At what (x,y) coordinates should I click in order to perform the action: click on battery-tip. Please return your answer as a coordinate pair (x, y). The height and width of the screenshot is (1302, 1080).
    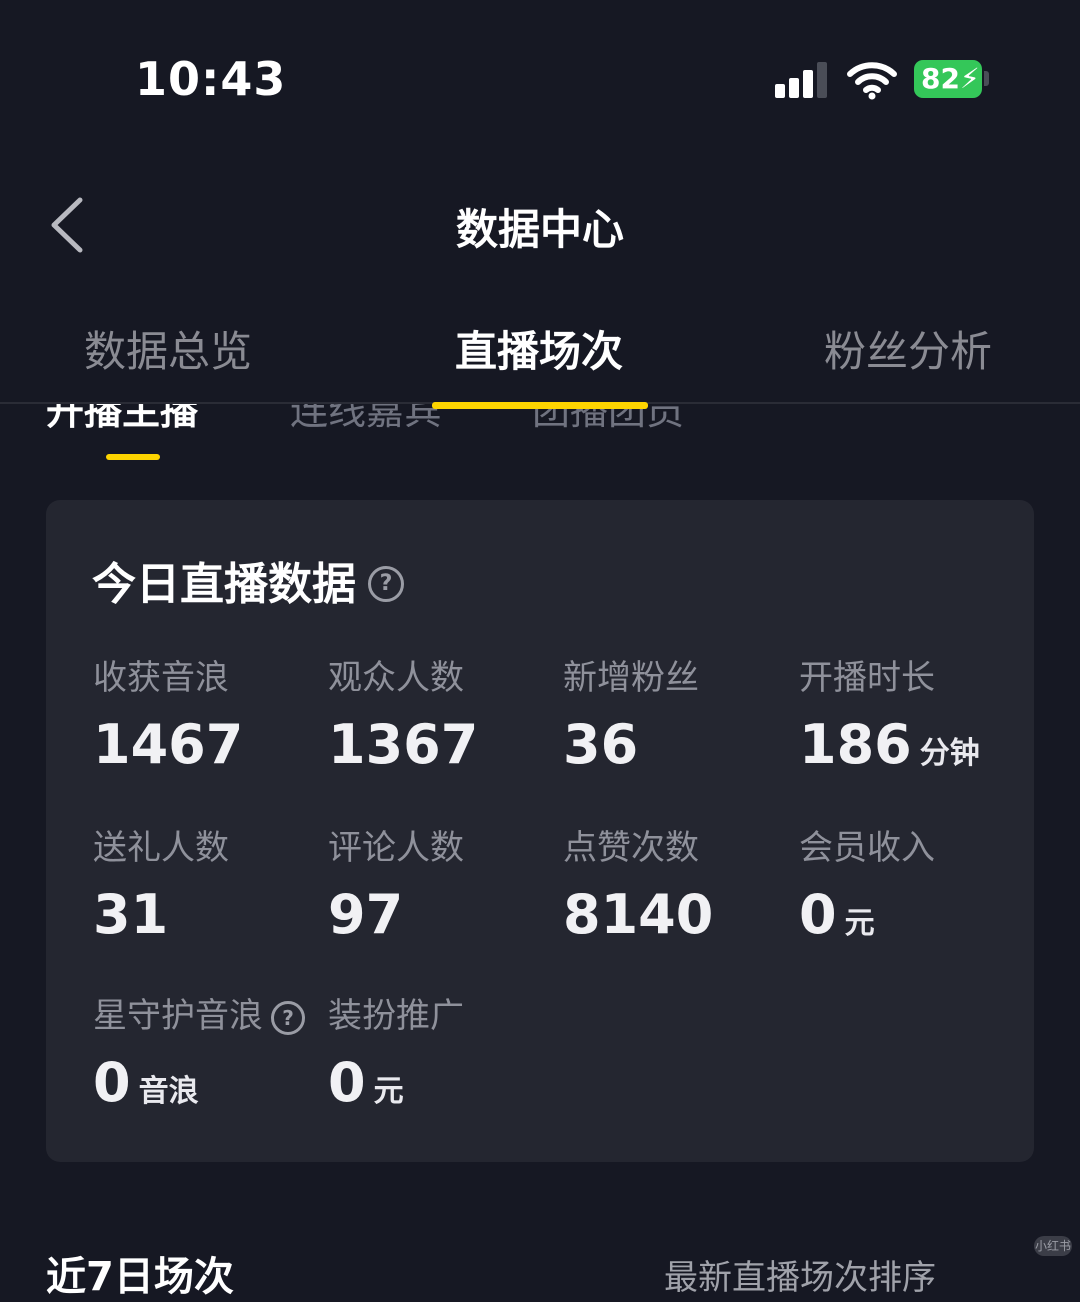
    Looking at the image, I should click on (986, 78).